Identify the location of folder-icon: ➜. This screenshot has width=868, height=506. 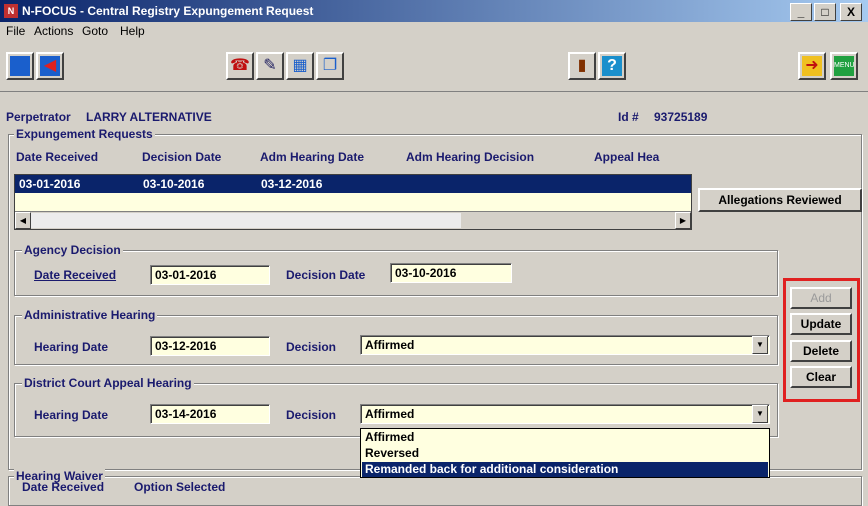
(812, 66).